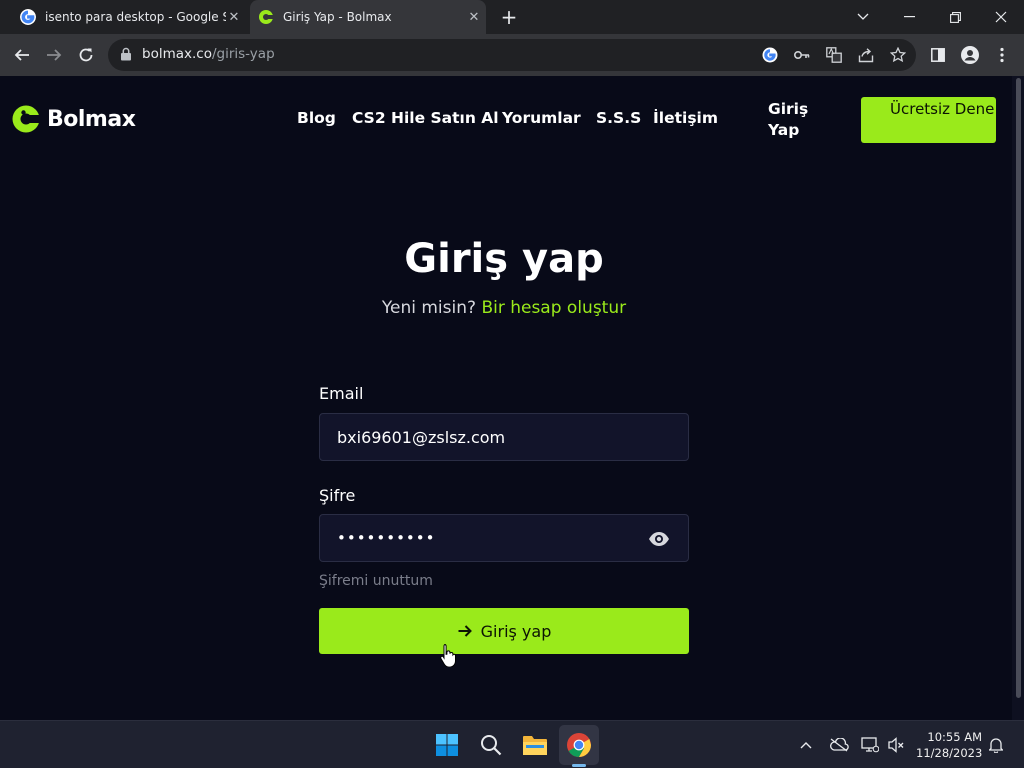 This screenshot has width=1024, height=768. I want to click on bolmax-logo-icon, so click(26, 119).